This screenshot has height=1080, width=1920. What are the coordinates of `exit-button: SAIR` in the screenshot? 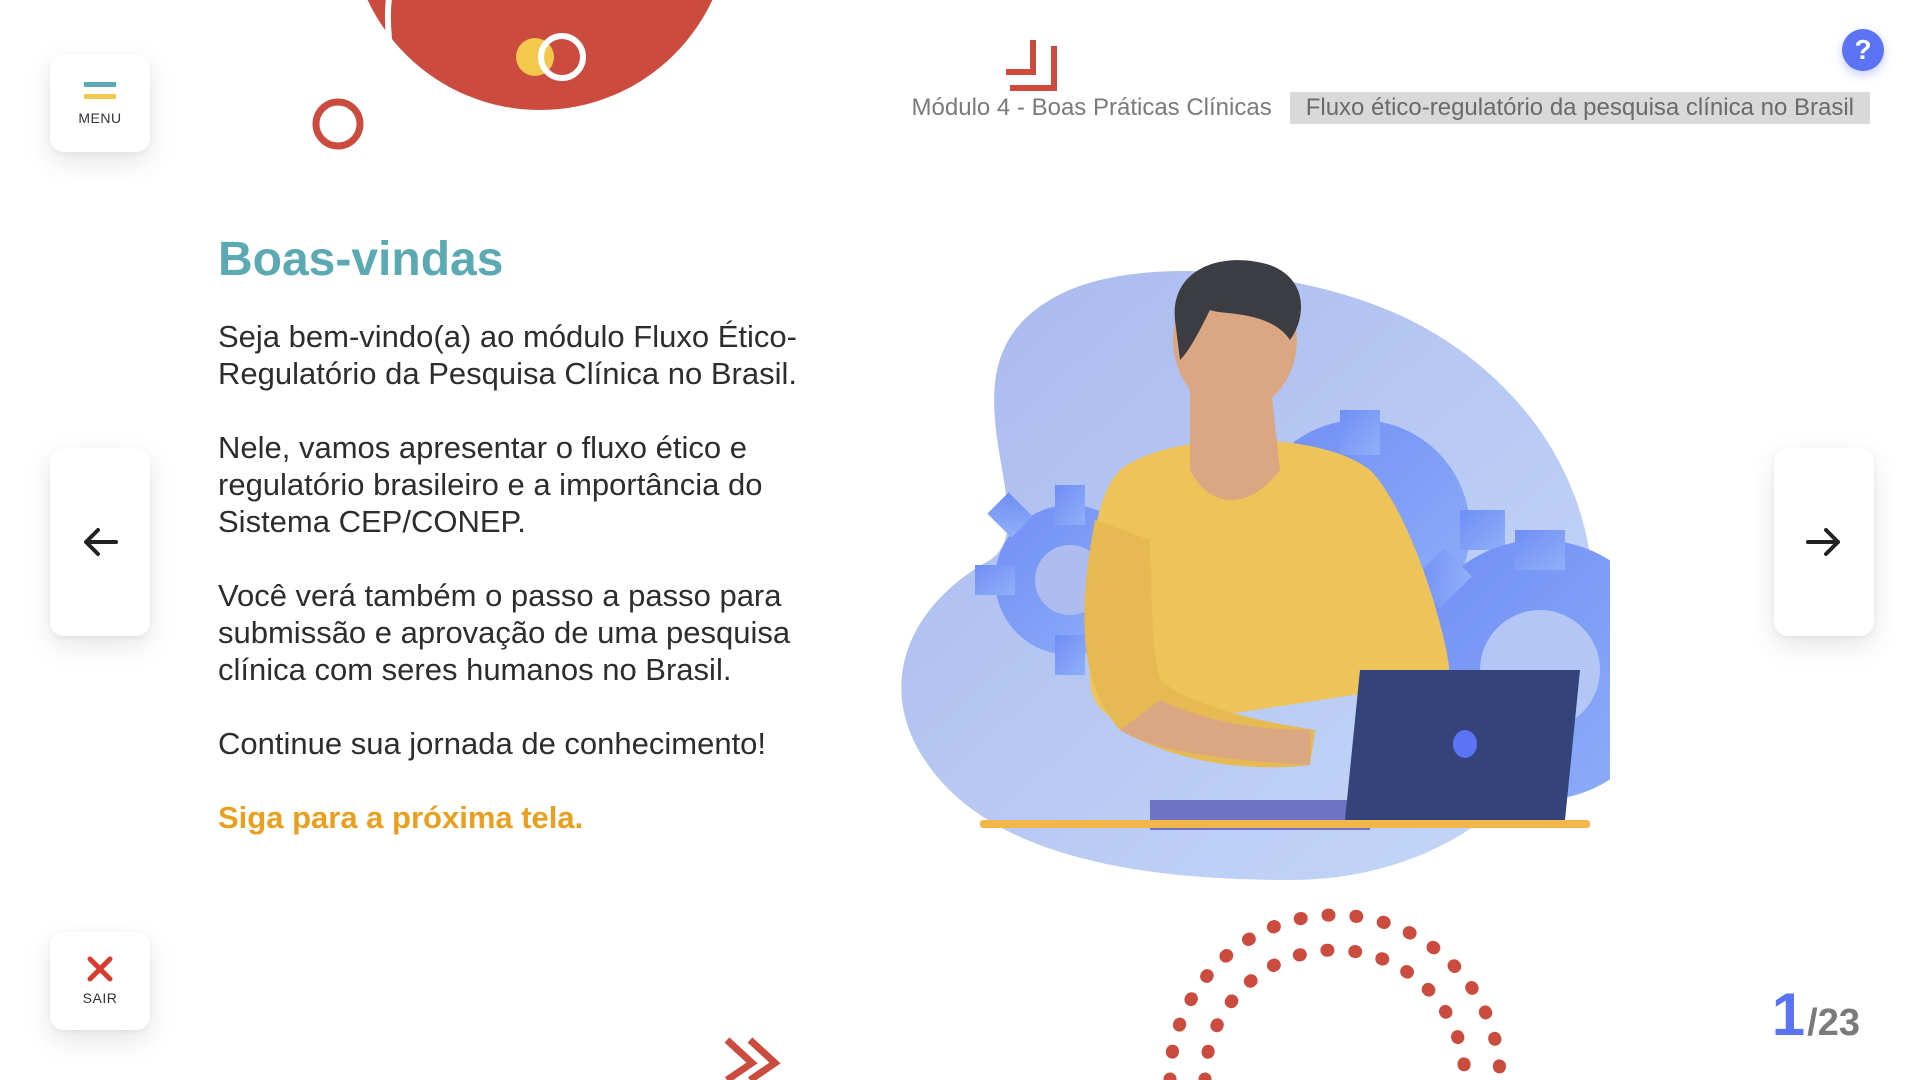 It's located at (100, 981).